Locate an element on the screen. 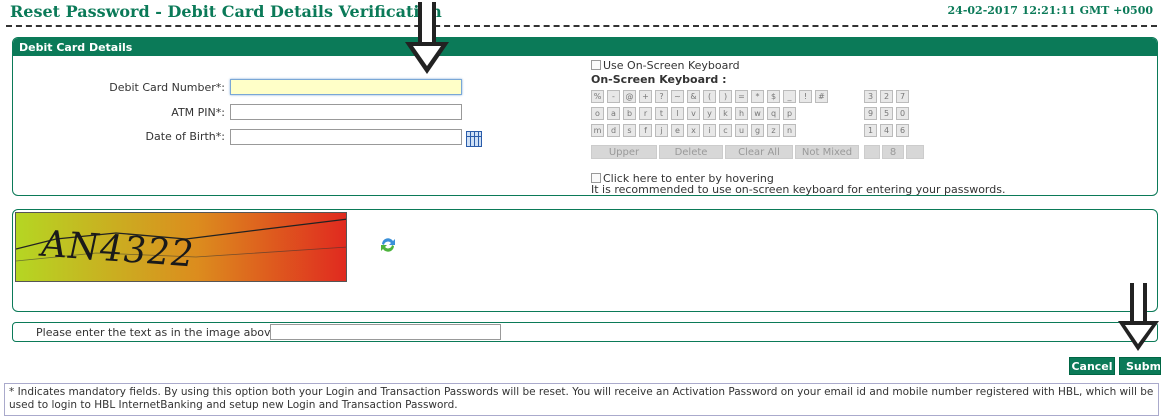 This screenshot has height=417, width=1161. numpad-row-2: 950 is located at coordinates (886, 113).